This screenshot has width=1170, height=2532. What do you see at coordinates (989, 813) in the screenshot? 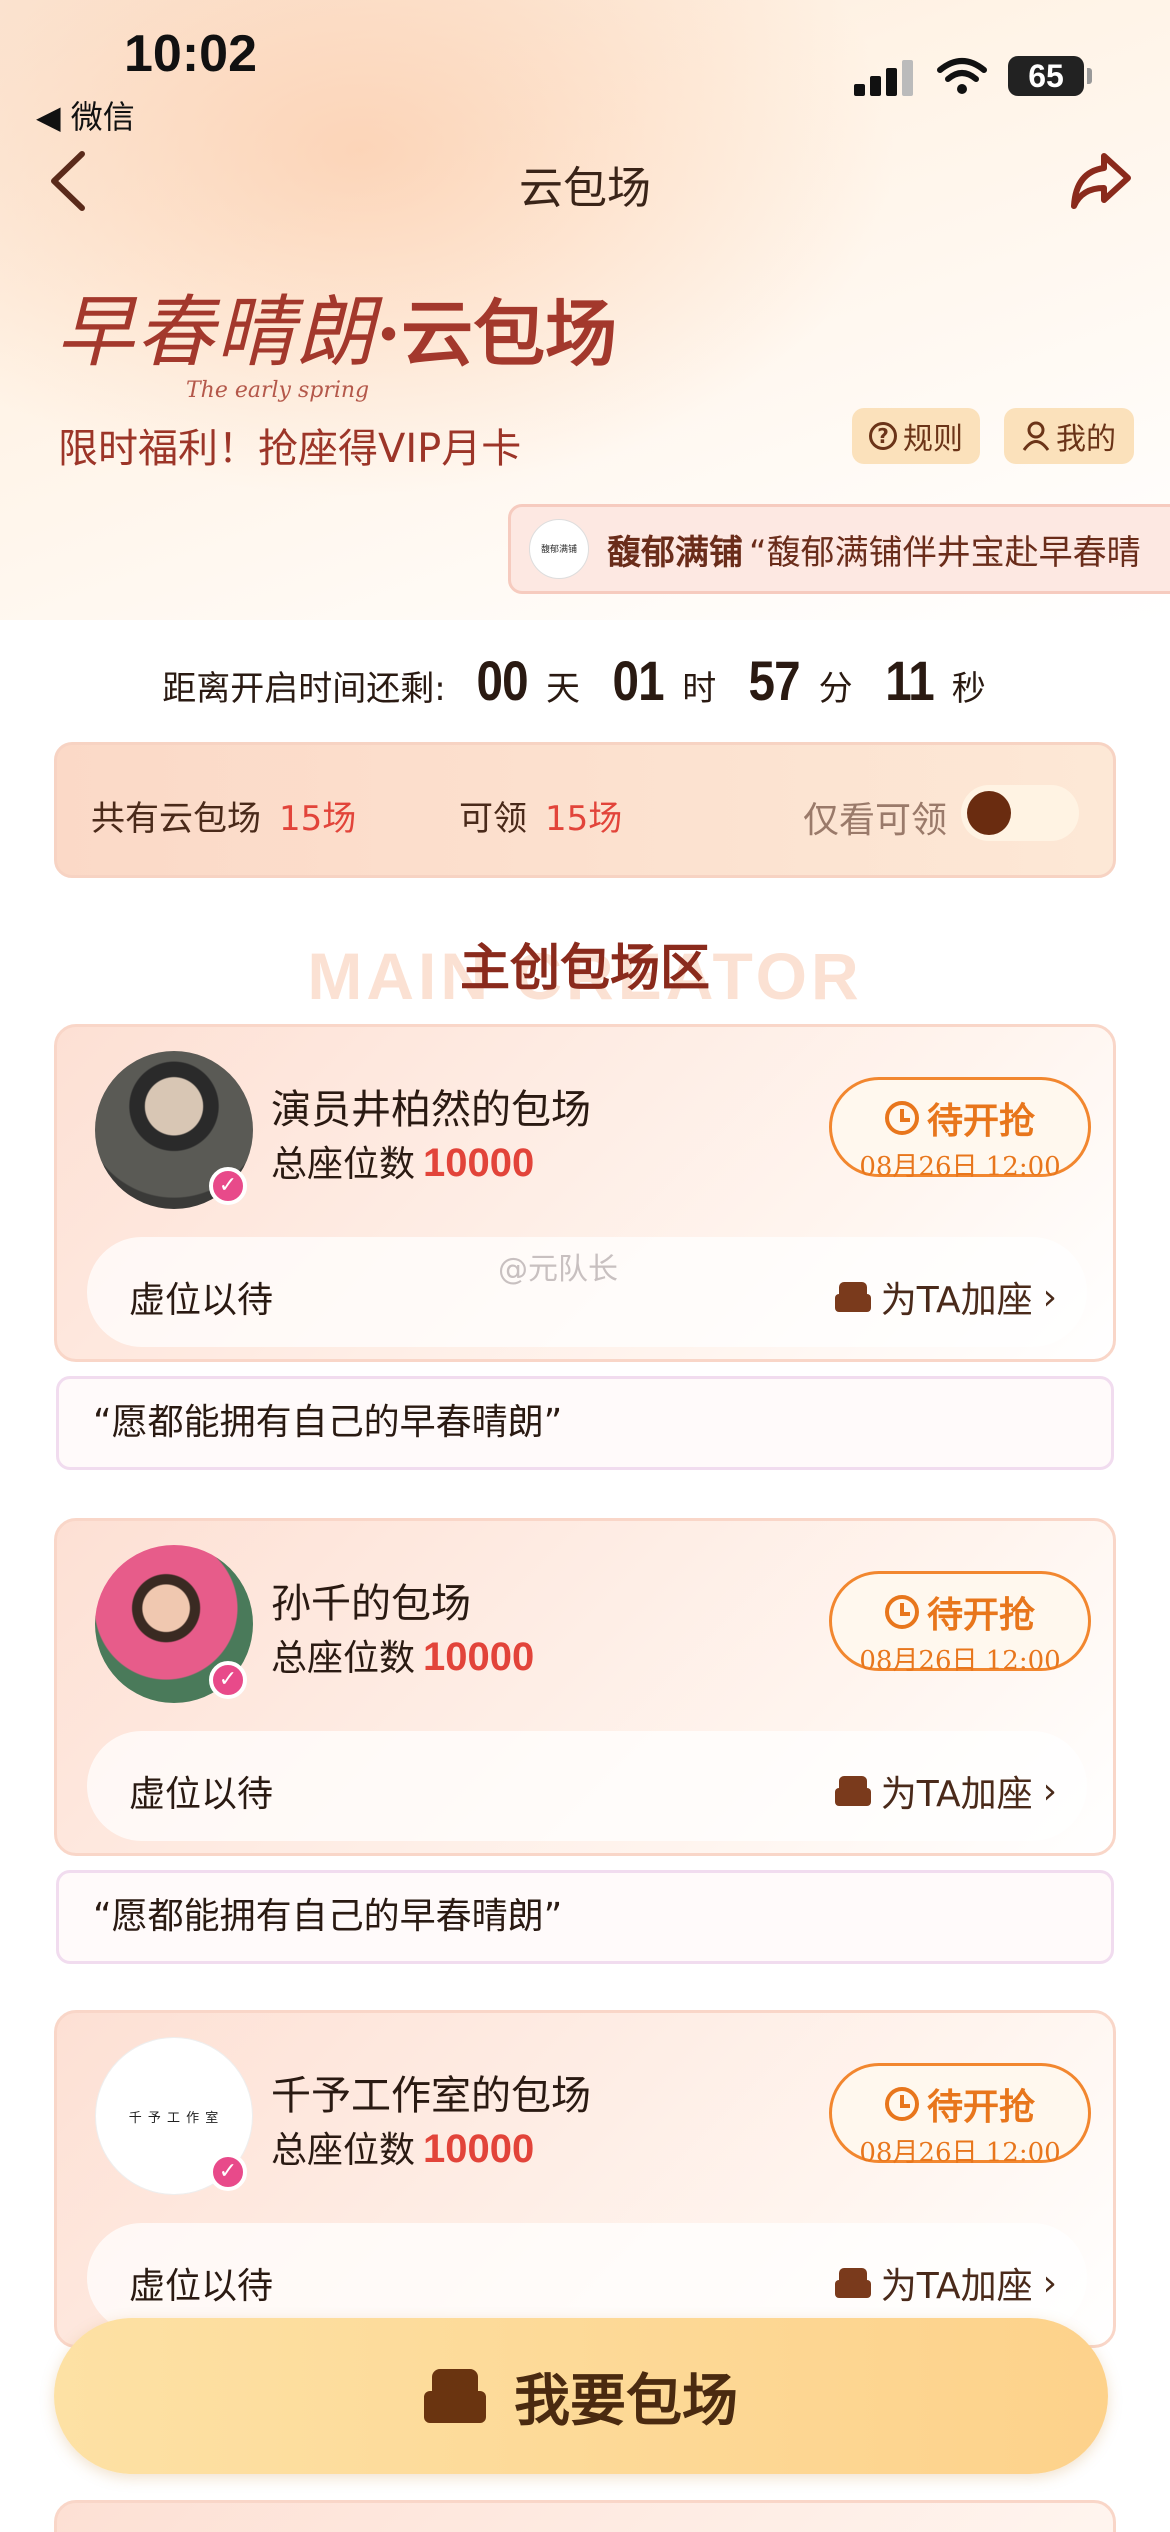
I see `toggle-knob` at bounding box center [989, 813].